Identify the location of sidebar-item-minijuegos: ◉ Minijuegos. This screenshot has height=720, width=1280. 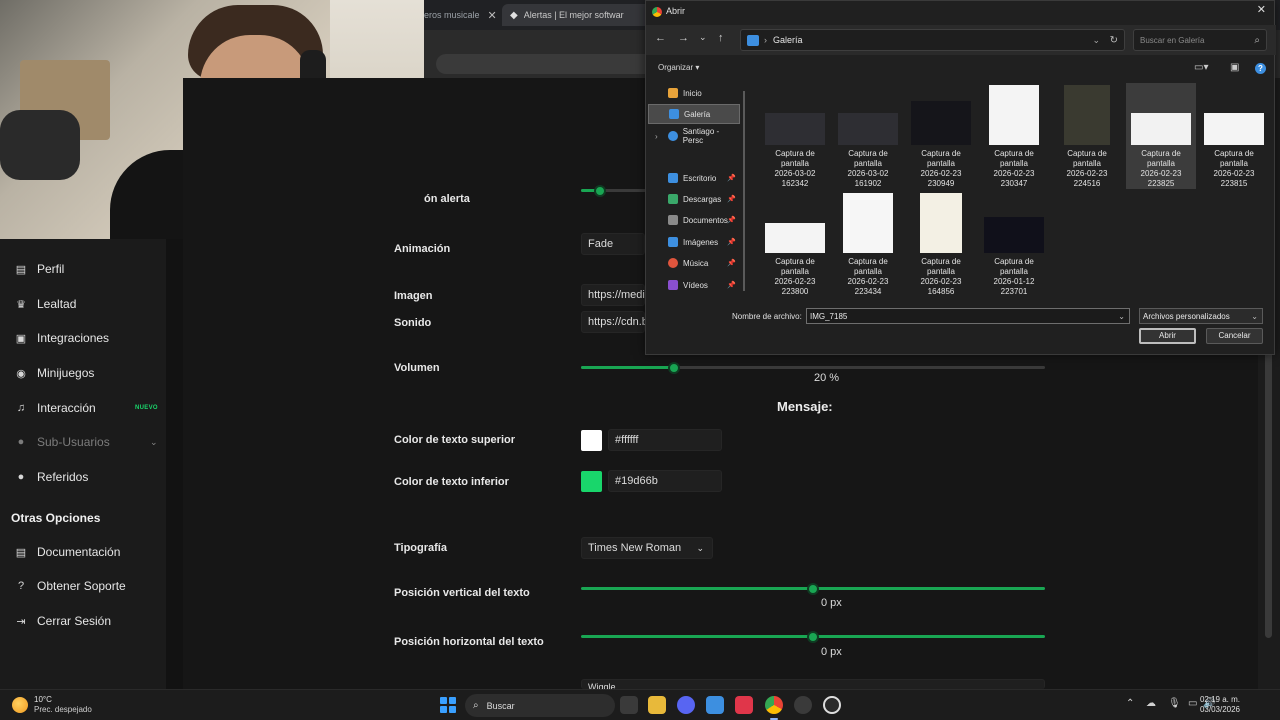
(83, 373).